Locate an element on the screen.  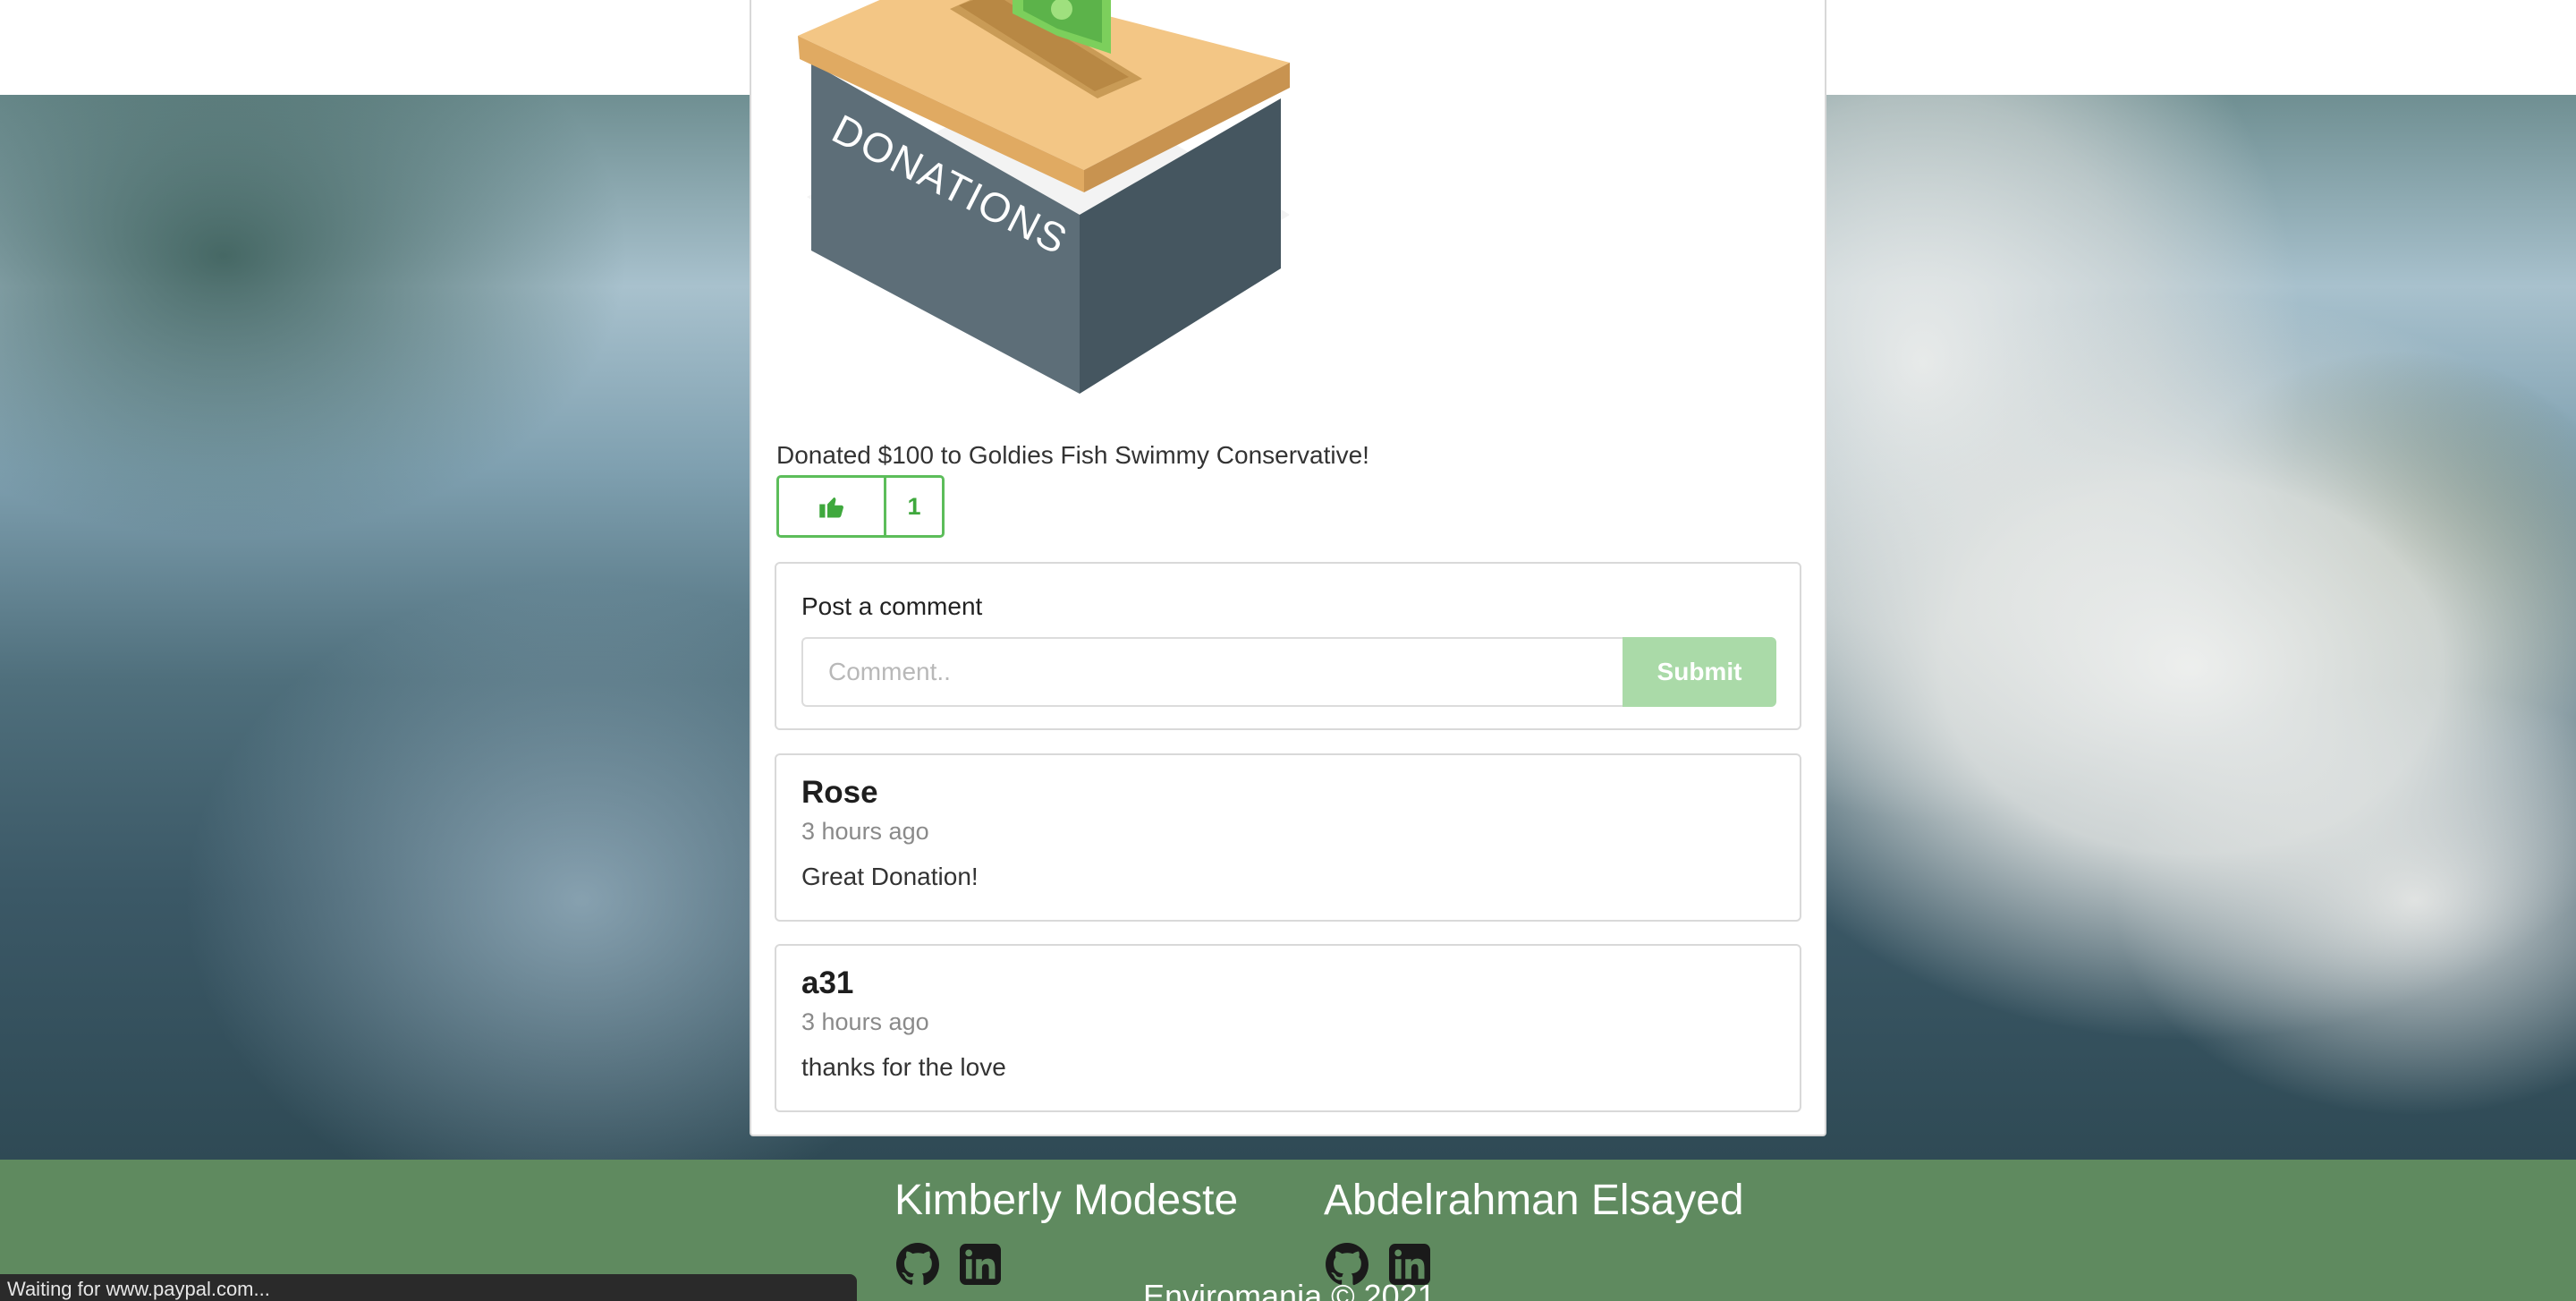
comment-item: Rose 3 hours ago Great Donation! is located at coordinates (1288, 837).